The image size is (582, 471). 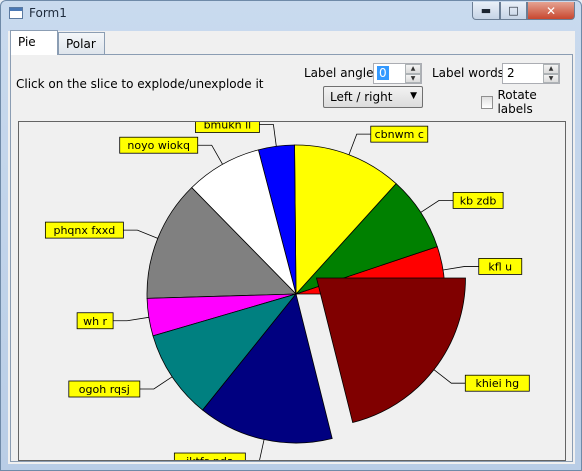 I want to click on close-icon: ✕, so click(x=551, y=10).